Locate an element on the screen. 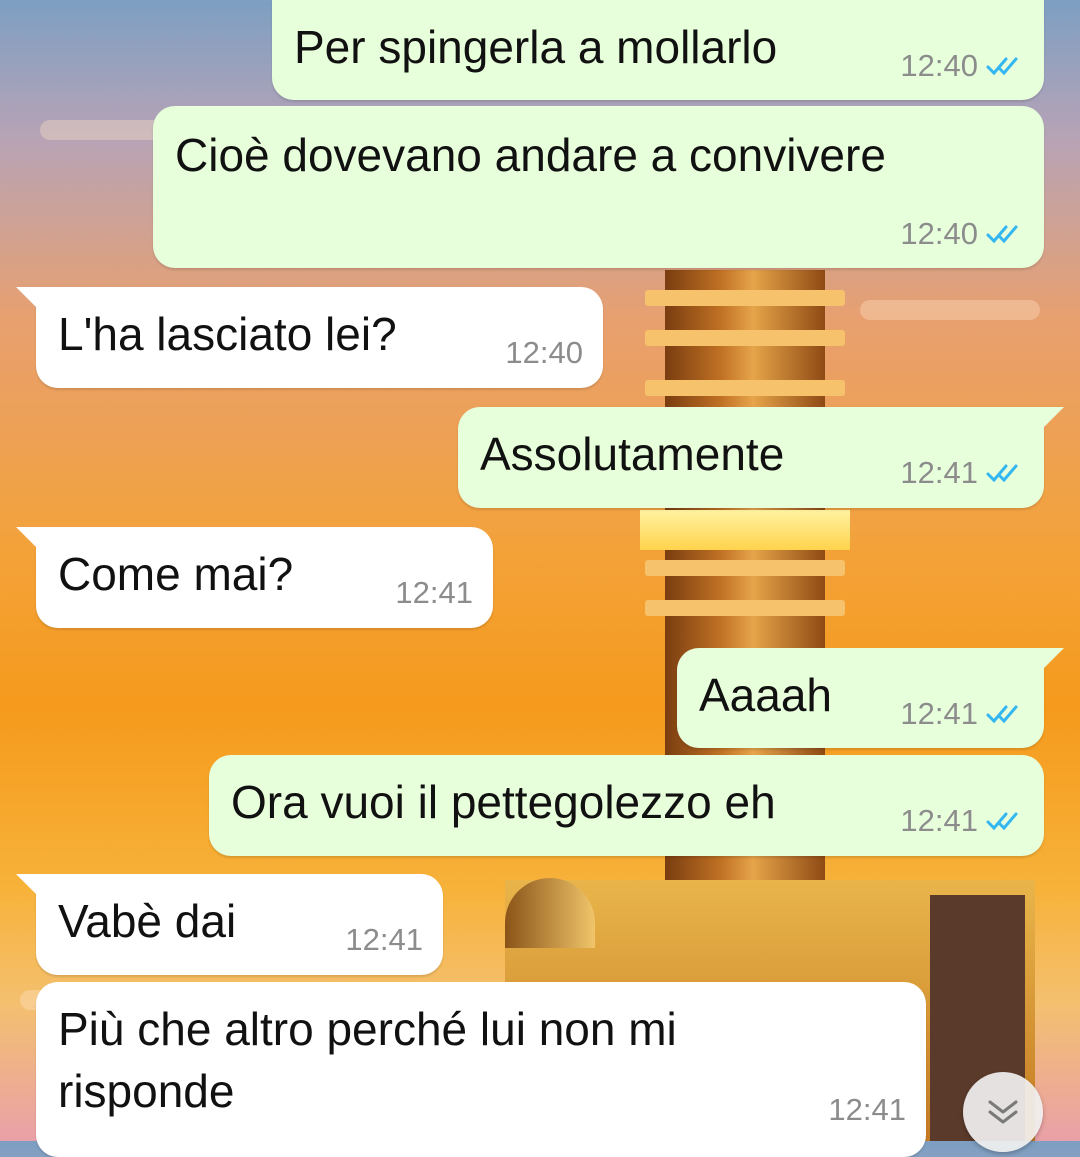 Image resolution: width=1080 pixels, height=1157 pixels. message-bubble-incoming: Vabè dai 12:41 is located at coordinates (229, 924).